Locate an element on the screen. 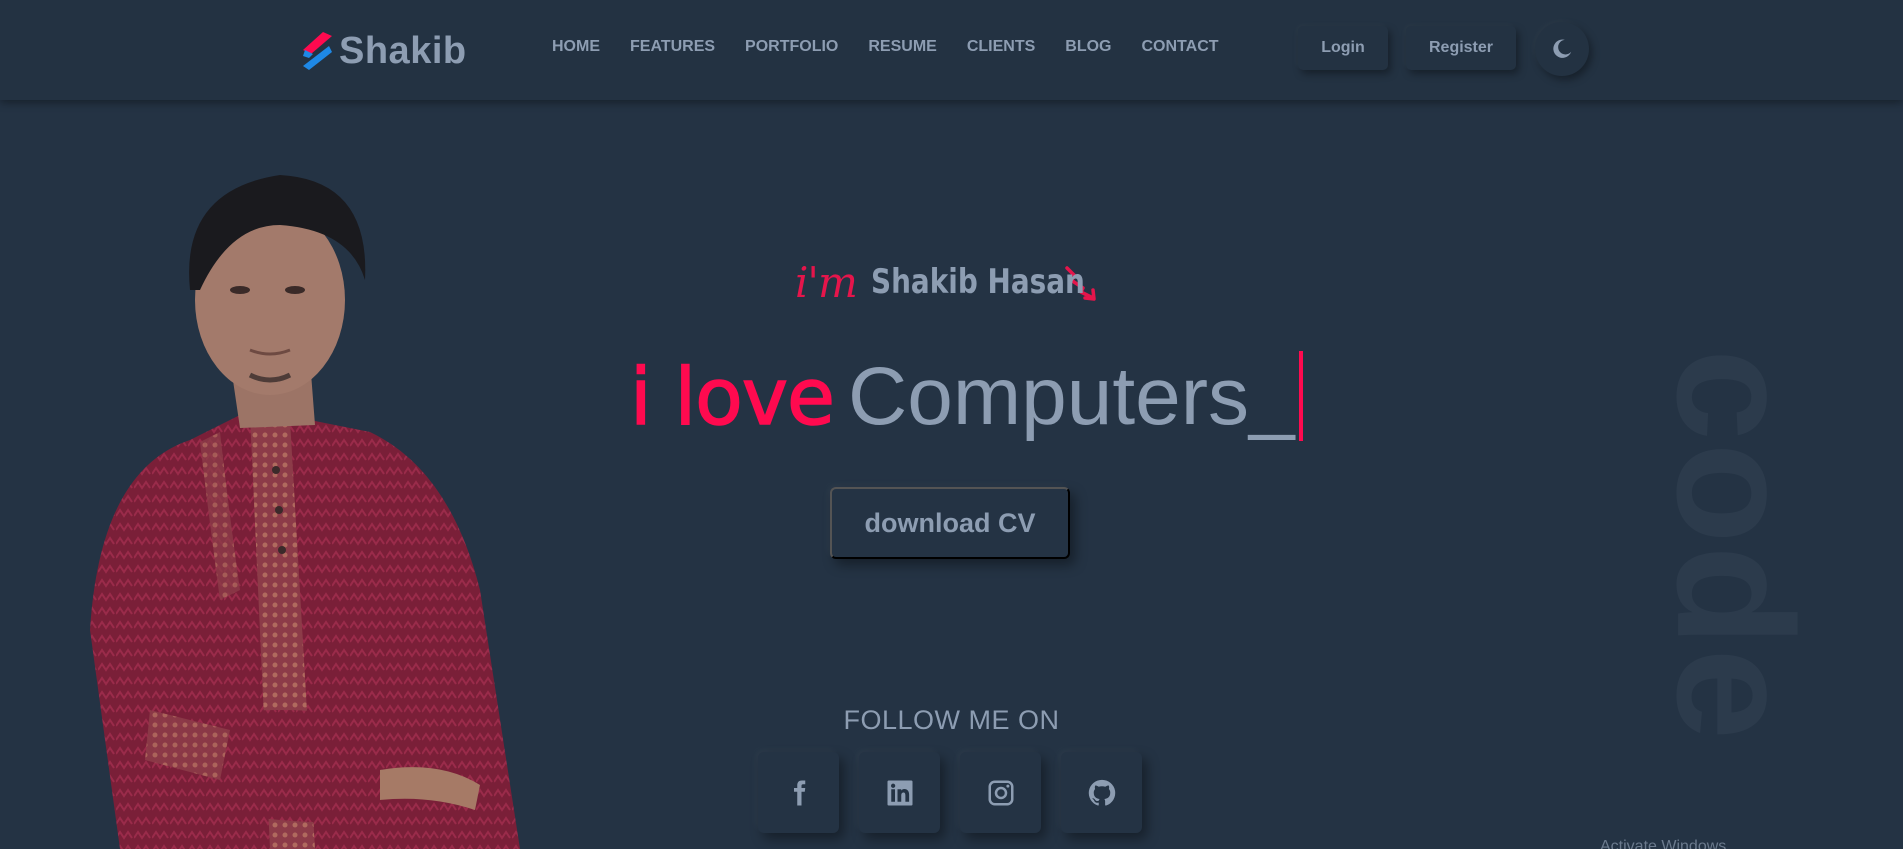  nav-item-blog: BLOG is located at coordinates (1088, 47).